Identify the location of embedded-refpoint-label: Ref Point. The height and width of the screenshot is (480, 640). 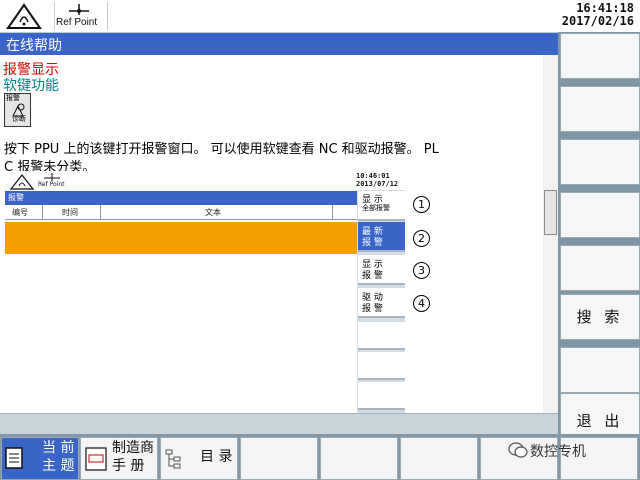
(51, 184).